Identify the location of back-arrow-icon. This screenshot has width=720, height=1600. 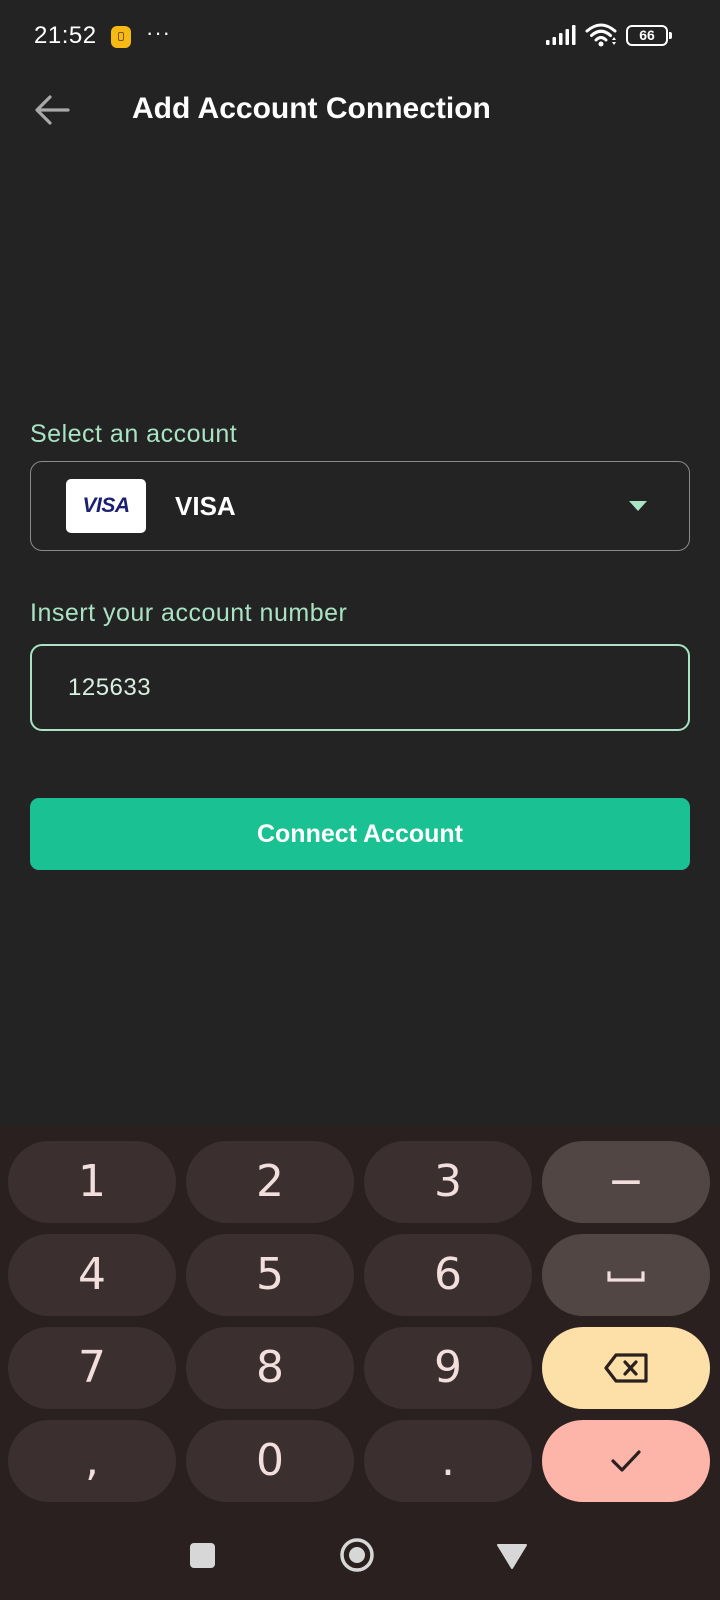
(52, 110).